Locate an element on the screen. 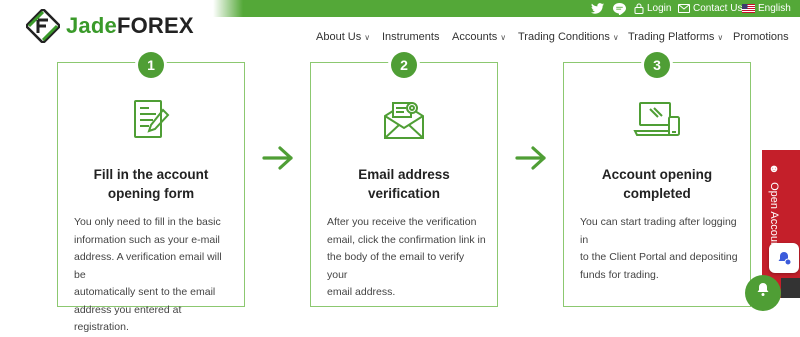 The height and width of the screenshot is (337, 800). desc-line: email address. is located at coordinates (361, 292).